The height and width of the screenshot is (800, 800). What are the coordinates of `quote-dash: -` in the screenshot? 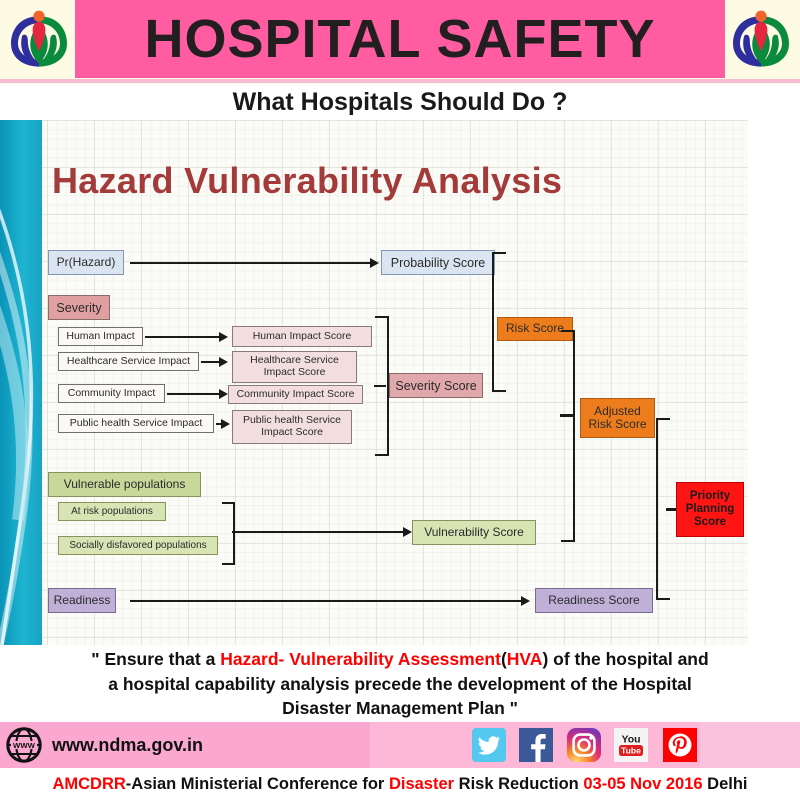 It's located at (284, 658).